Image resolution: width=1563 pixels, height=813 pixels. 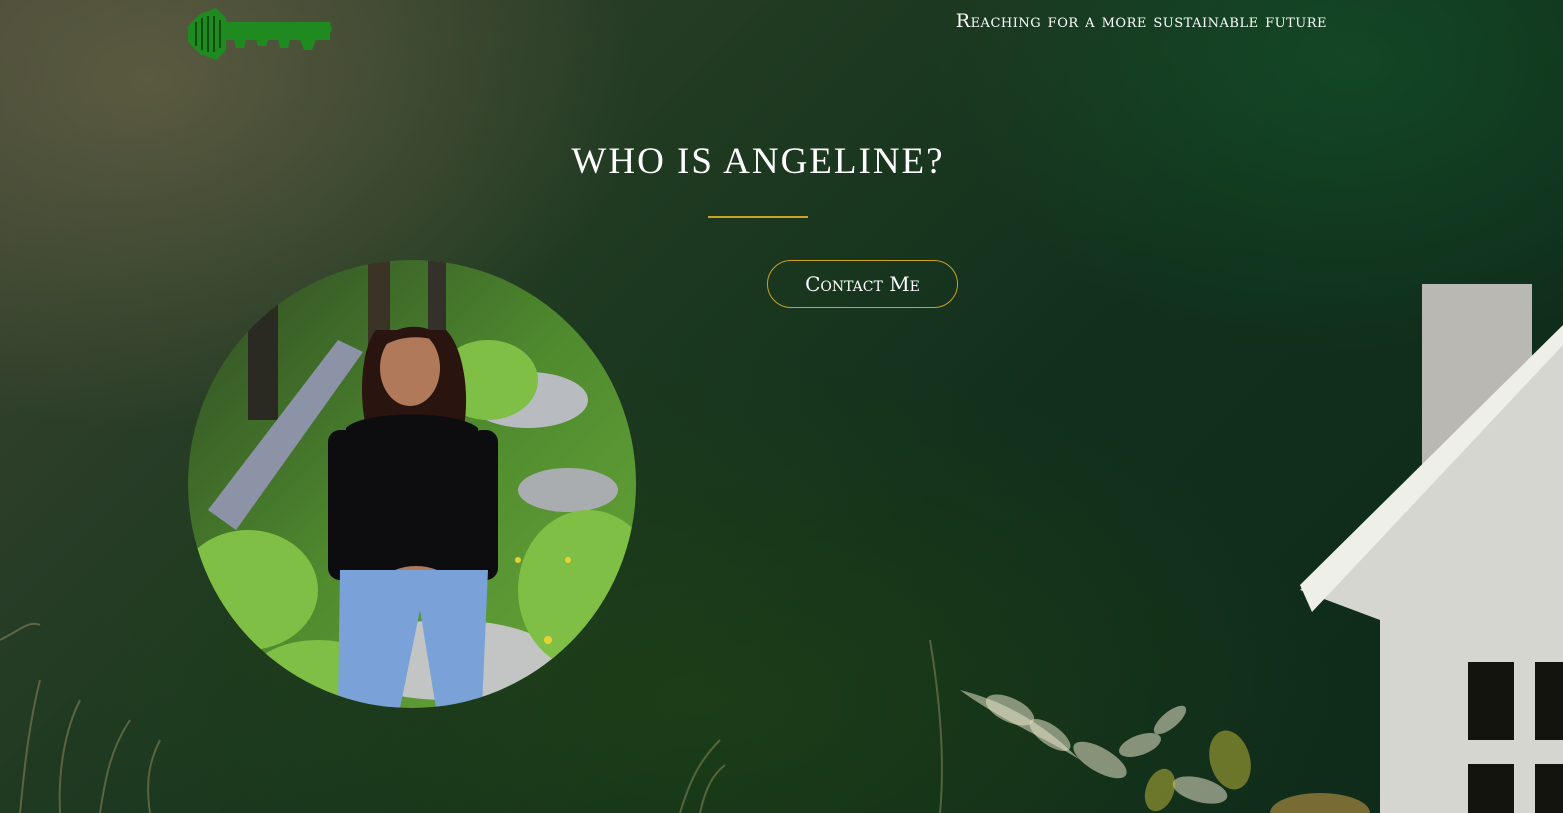 I want to click on contact-me-button: Contact Me, so click(x=862, y=284).